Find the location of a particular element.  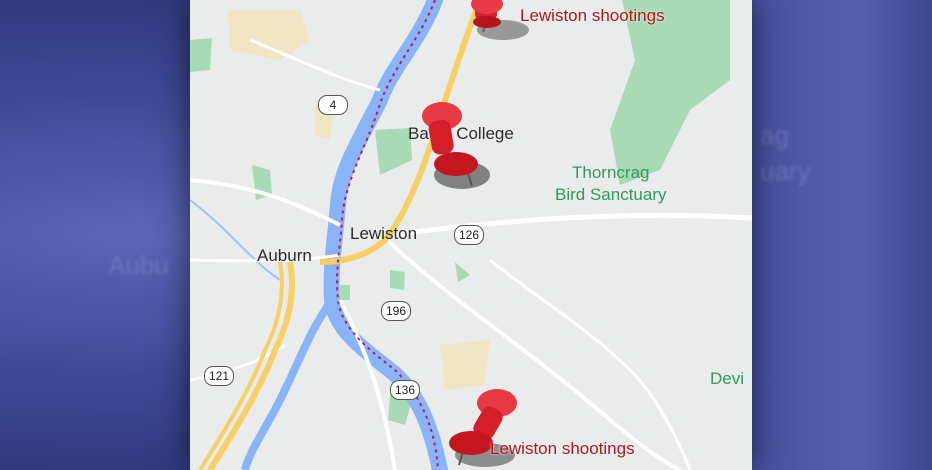

pin-bottom-label: Lewiston shootings is located at coordinates (562, 448).